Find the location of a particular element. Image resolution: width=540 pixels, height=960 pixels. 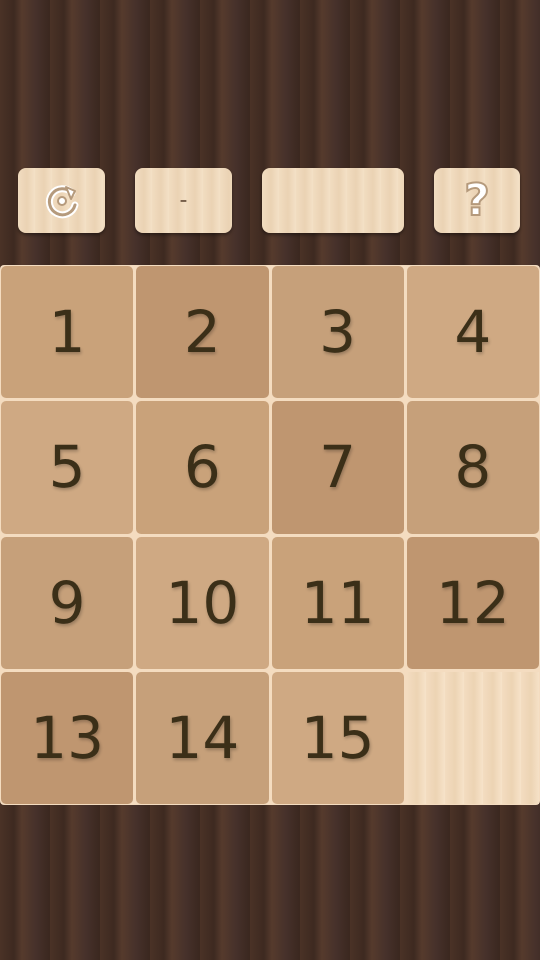

number-tile: 8 is located at coordinates (472, 467).